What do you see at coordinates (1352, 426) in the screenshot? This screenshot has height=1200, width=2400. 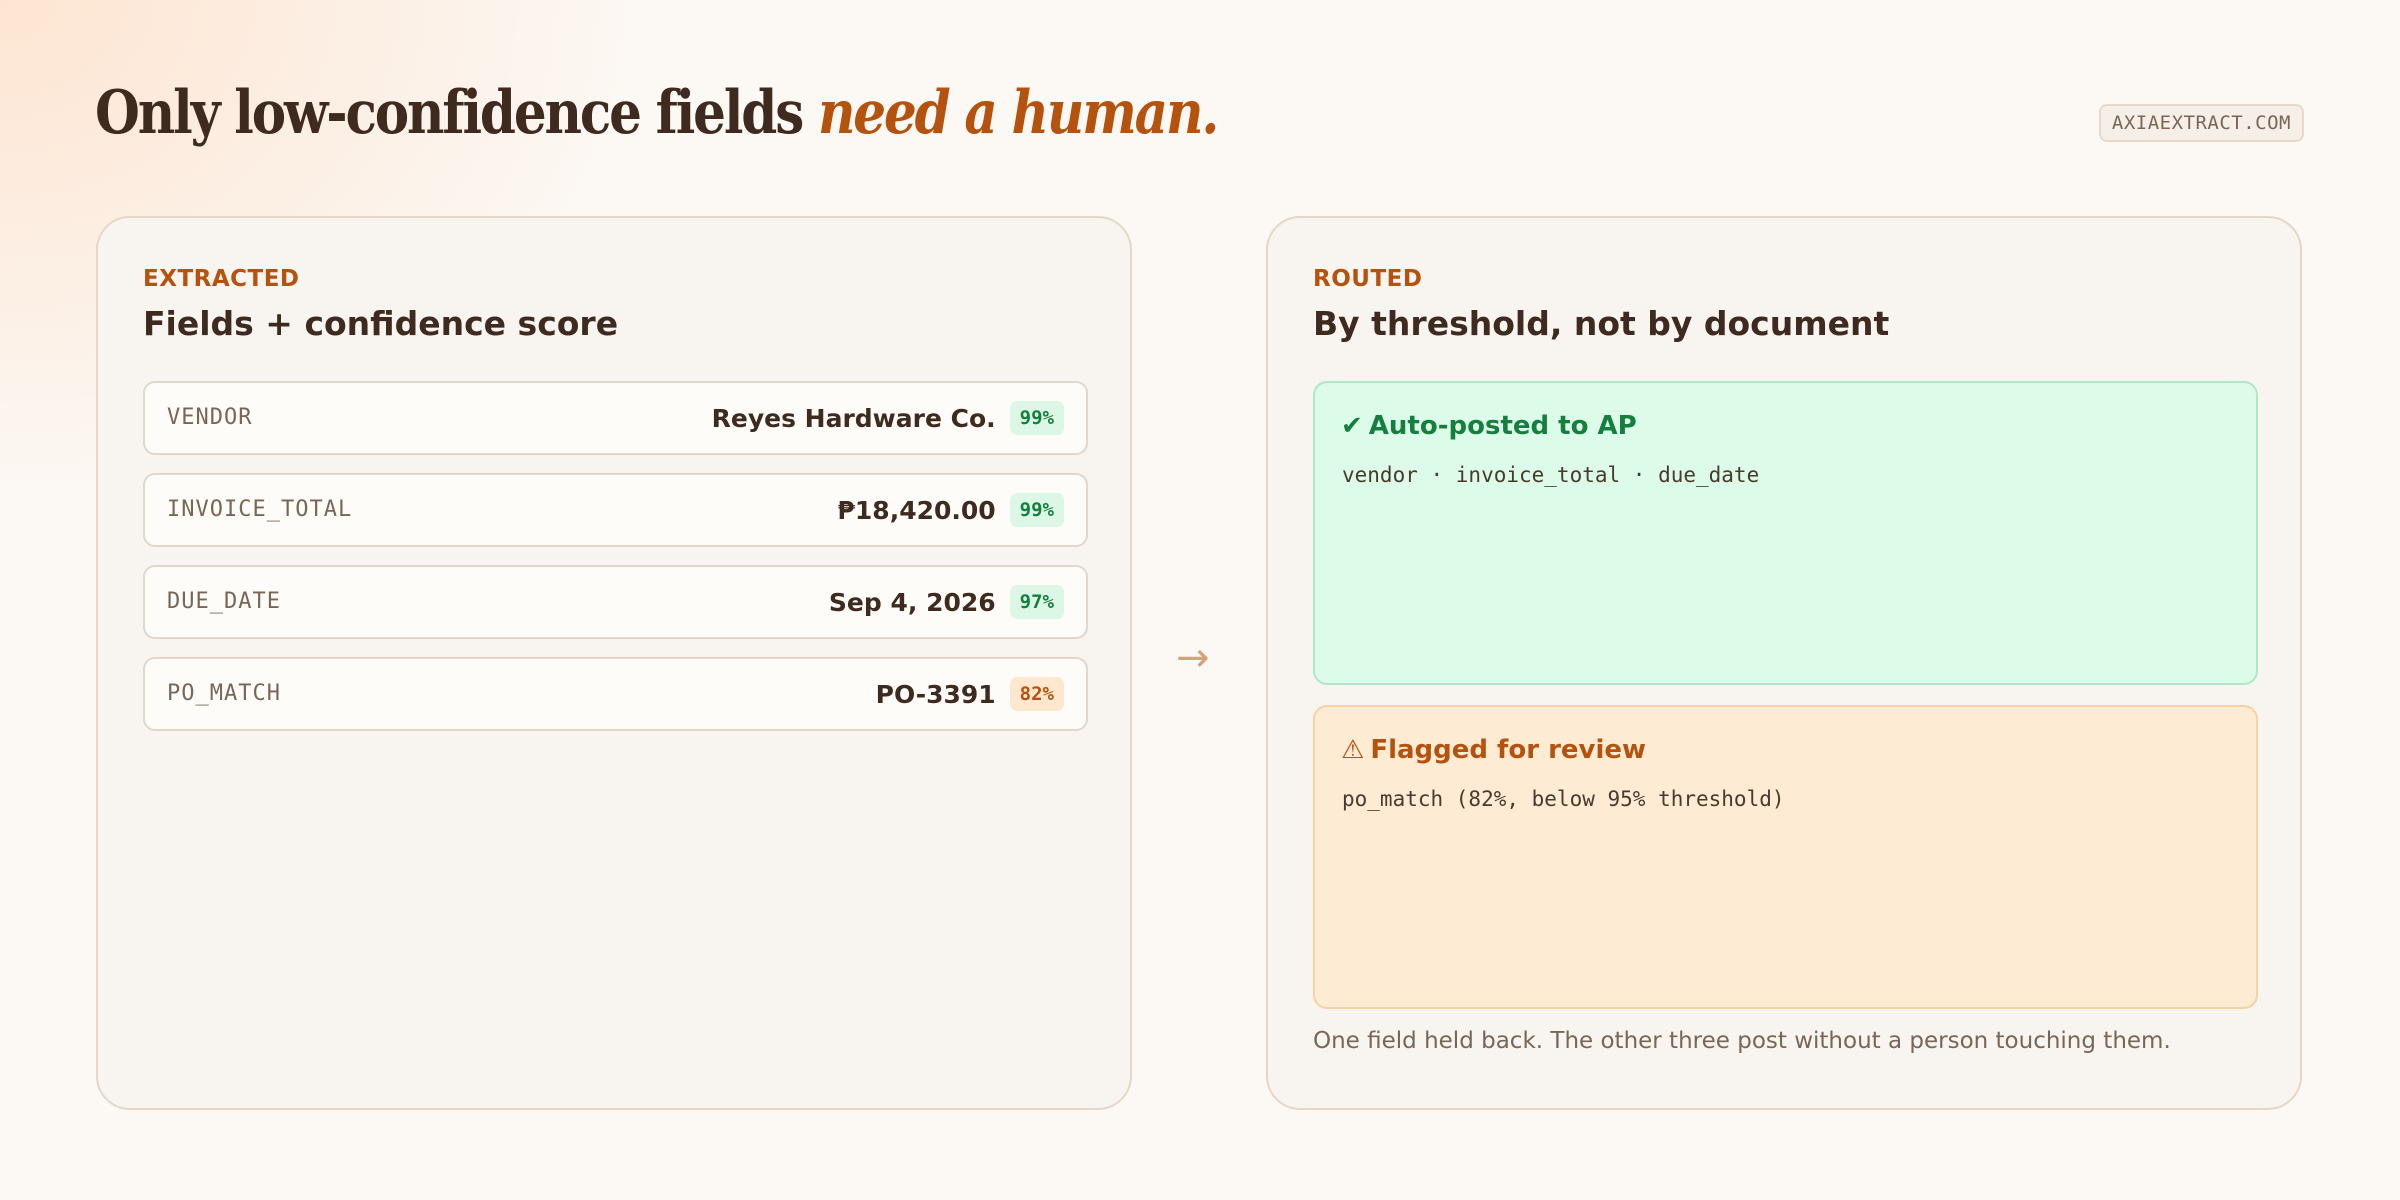 I see `check-icon: ✔` at bounding box center [1352, 426].